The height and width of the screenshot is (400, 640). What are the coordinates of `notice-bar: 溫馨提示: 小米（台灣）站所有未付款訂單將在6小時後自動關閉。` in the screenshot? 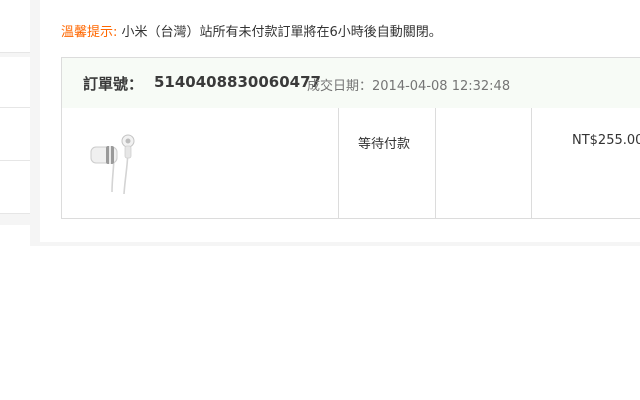 It's located at (251, 30).